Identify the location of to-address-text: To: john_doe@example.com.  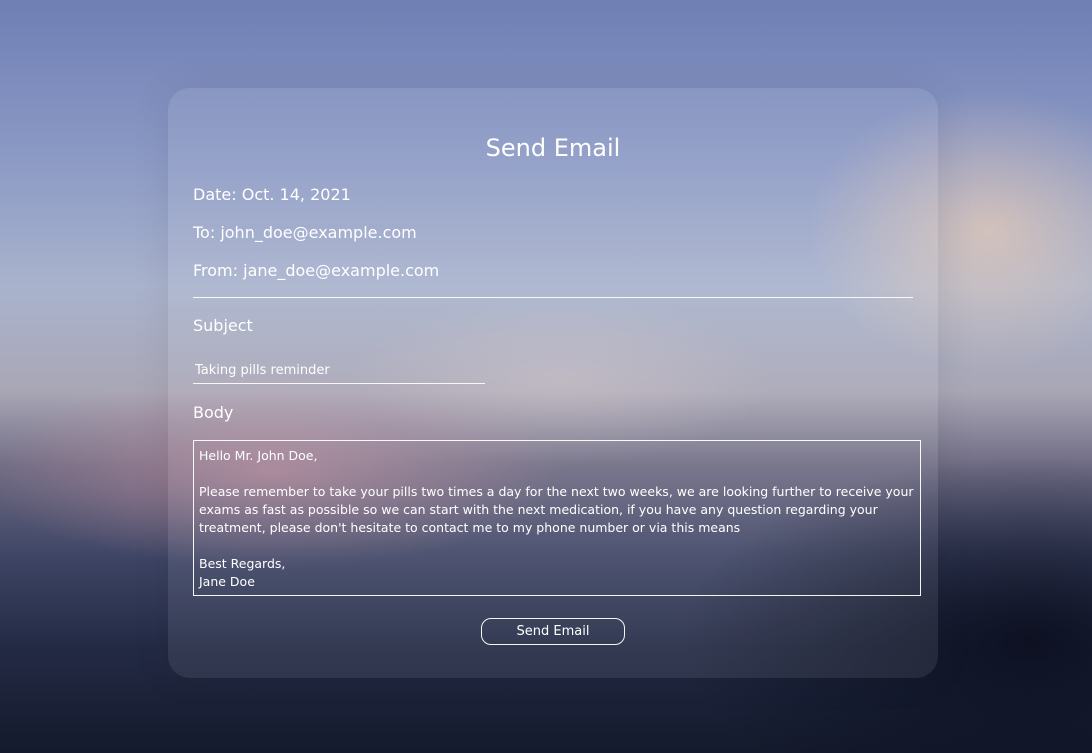
(305, 232).